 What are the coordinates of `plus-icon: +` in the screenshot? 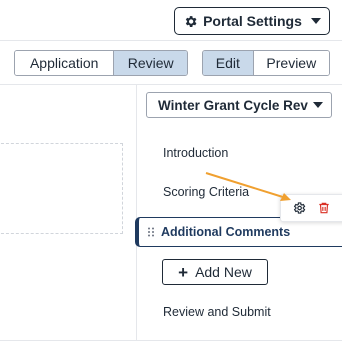 It's located at (183, 272).